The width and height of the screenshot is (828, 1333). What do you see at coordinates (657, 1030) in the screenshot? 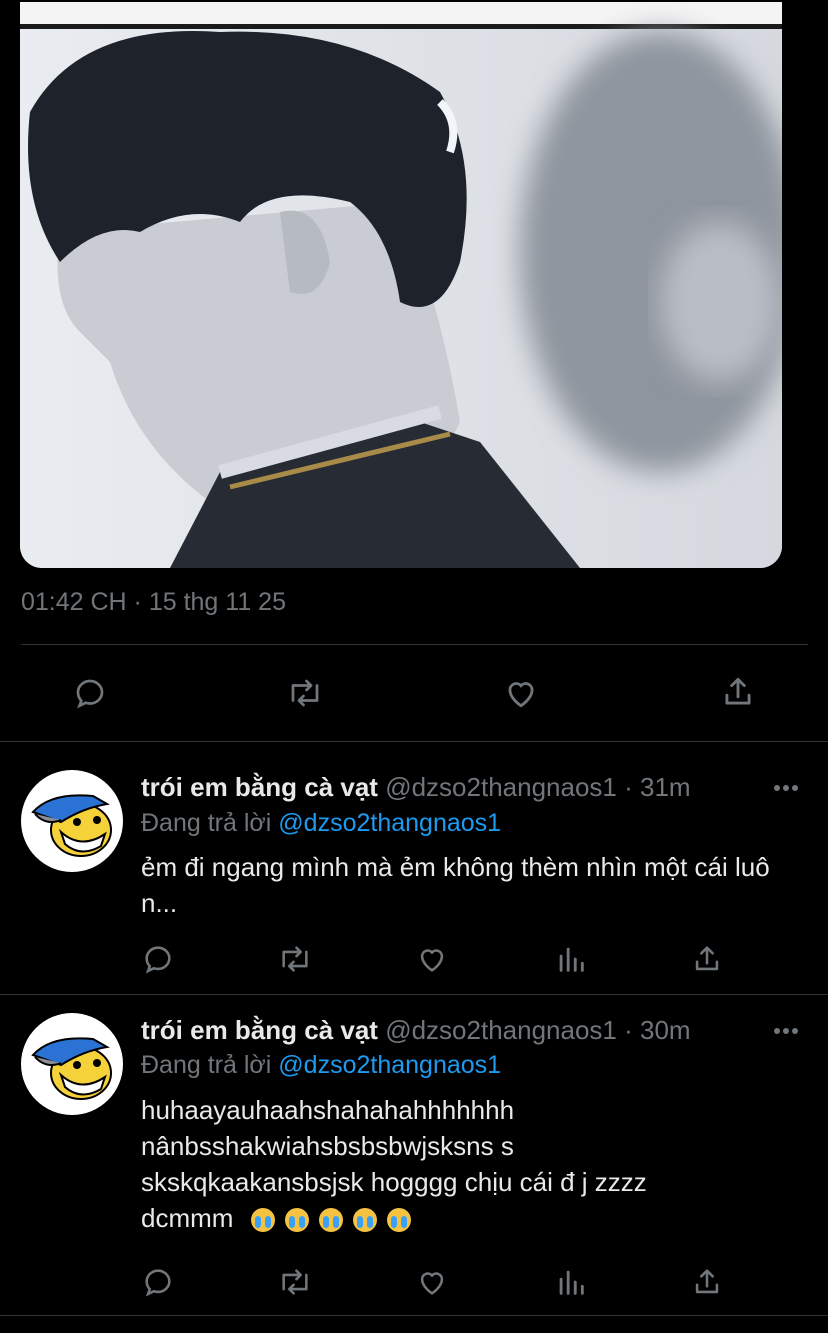
I see `reply-time: · 30m` at bounding box center [657, 1030].